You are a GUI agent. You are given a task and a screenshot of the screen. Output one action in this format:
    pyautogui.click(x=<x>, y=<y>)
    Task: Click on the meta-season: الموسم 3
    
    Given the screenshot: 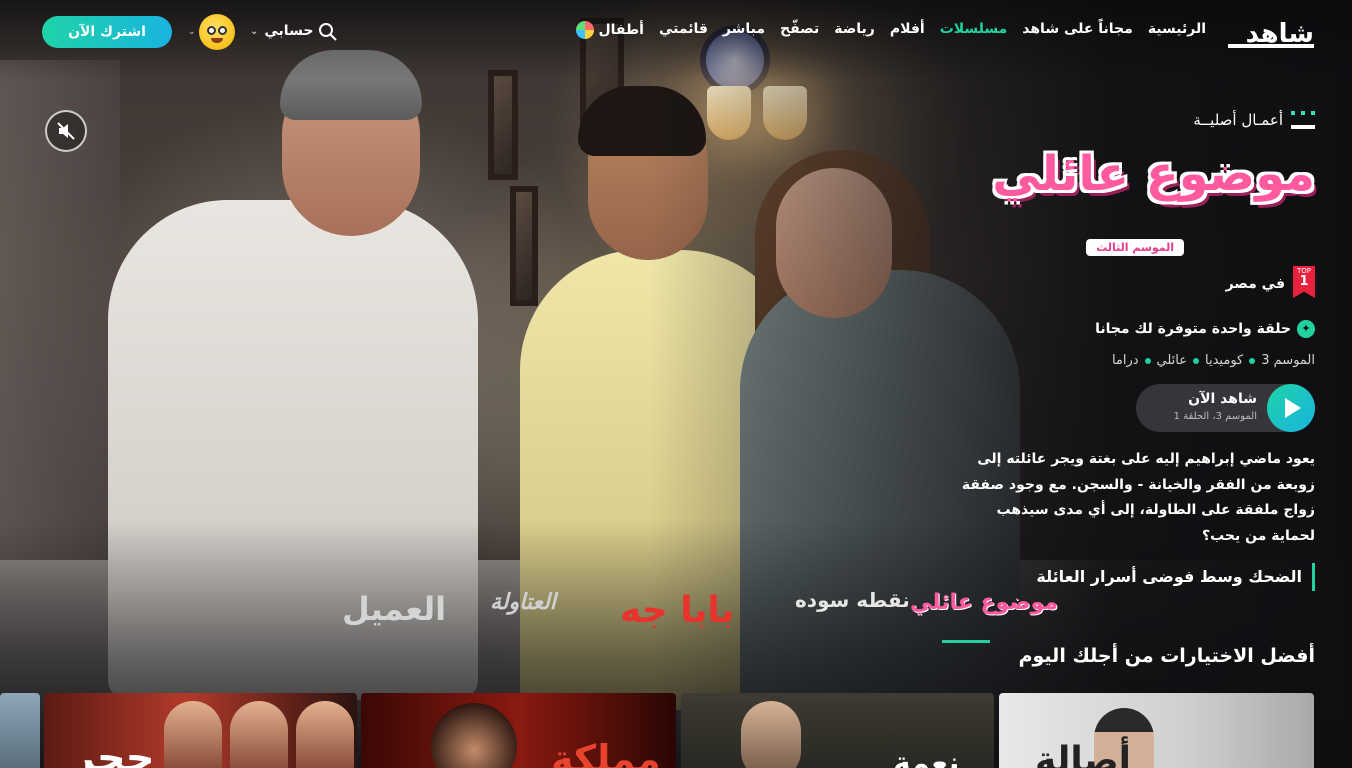 What is the action you would take?
    pyautogui.click(x=1288, y=360)
    